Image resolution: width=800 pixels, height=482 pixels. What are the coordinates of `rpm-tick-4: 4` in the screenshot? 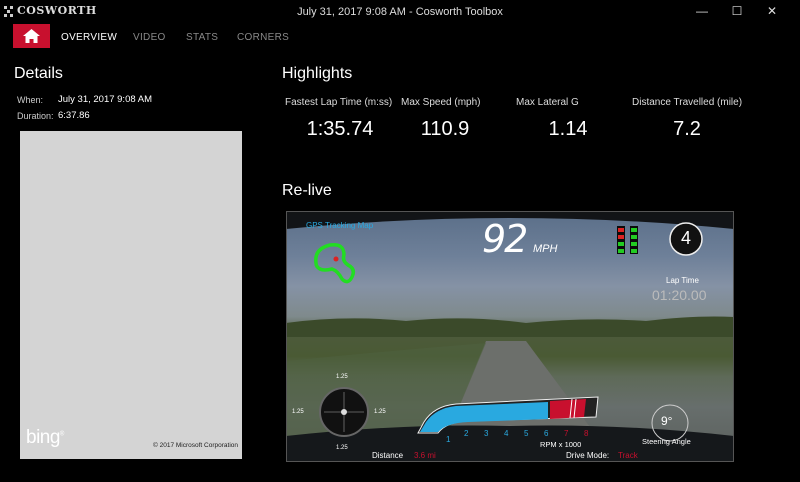 It's located at (506, 433).